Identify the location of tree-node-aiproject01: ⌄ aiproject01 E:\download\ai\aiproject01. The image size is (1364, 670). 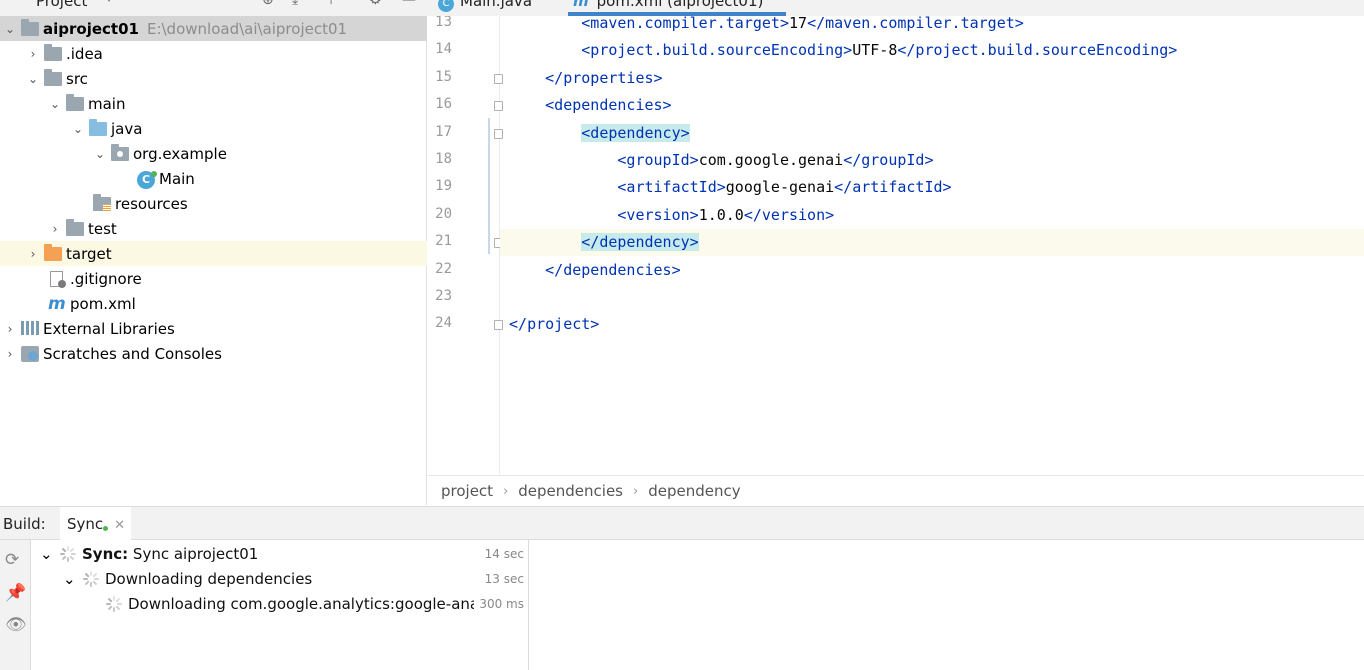
(213, 28).